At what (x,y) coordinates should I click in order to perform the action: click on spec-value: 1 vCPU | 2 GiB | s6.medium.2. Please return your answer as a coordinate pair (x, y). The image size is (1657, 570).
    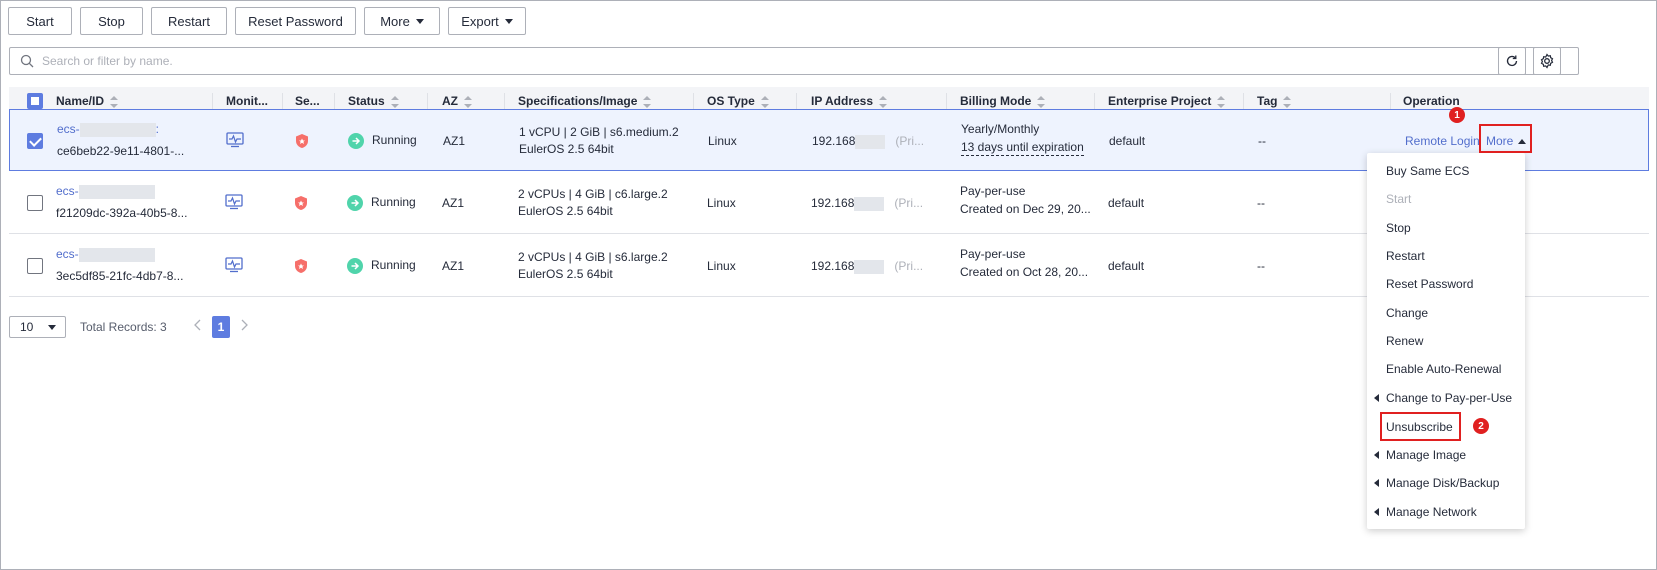
    Looking at the image, I should click on (599, 132).